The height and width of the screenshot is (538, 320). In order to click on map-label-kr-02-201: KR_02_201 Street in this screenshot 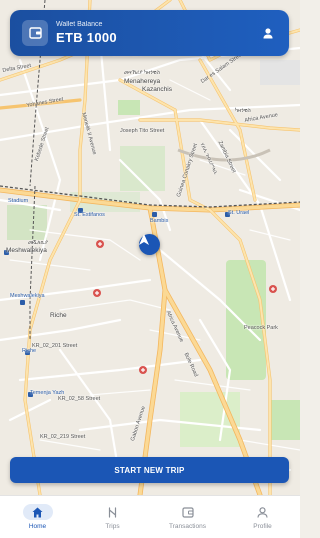, I will do `click(55, 346)`.